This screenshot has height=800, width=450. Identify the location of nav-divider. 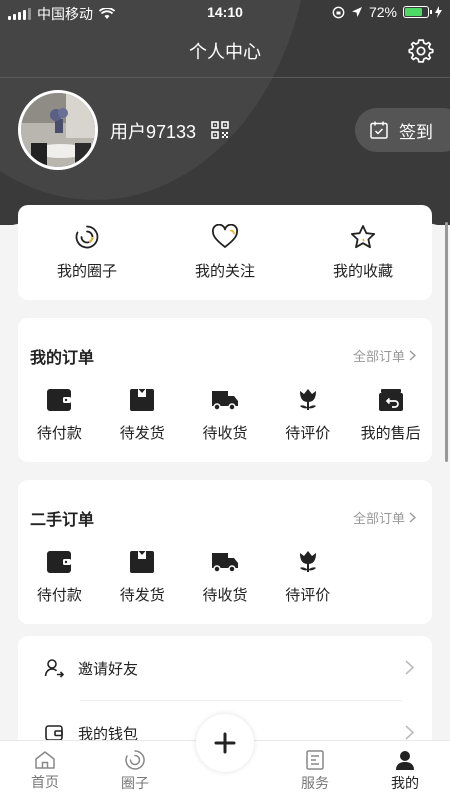
(225, 77).